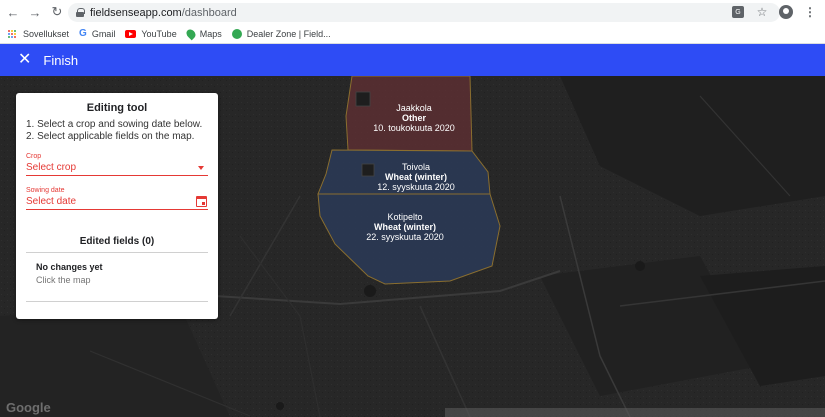 This screenshot has height=417, width=825. I want to click on no-changes-text: No changes yet, so click(69, 267).